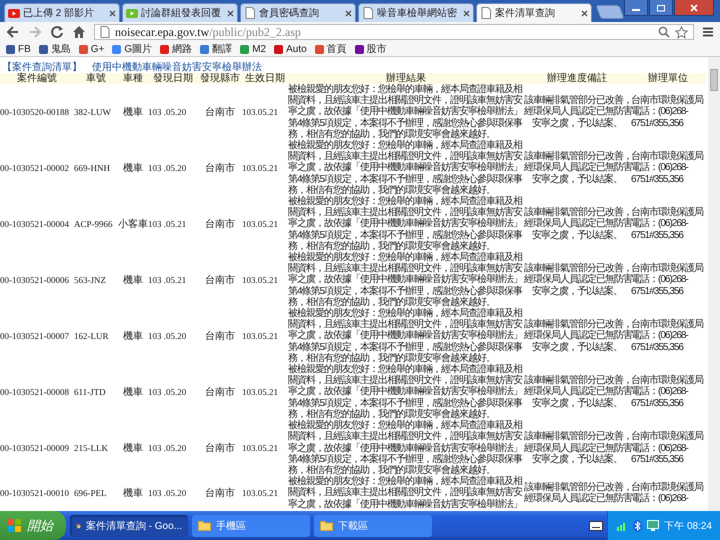 This screenshot has width=720, height=540. I want to click on table-cell: 00-1030520-00188, so click(34, 112).